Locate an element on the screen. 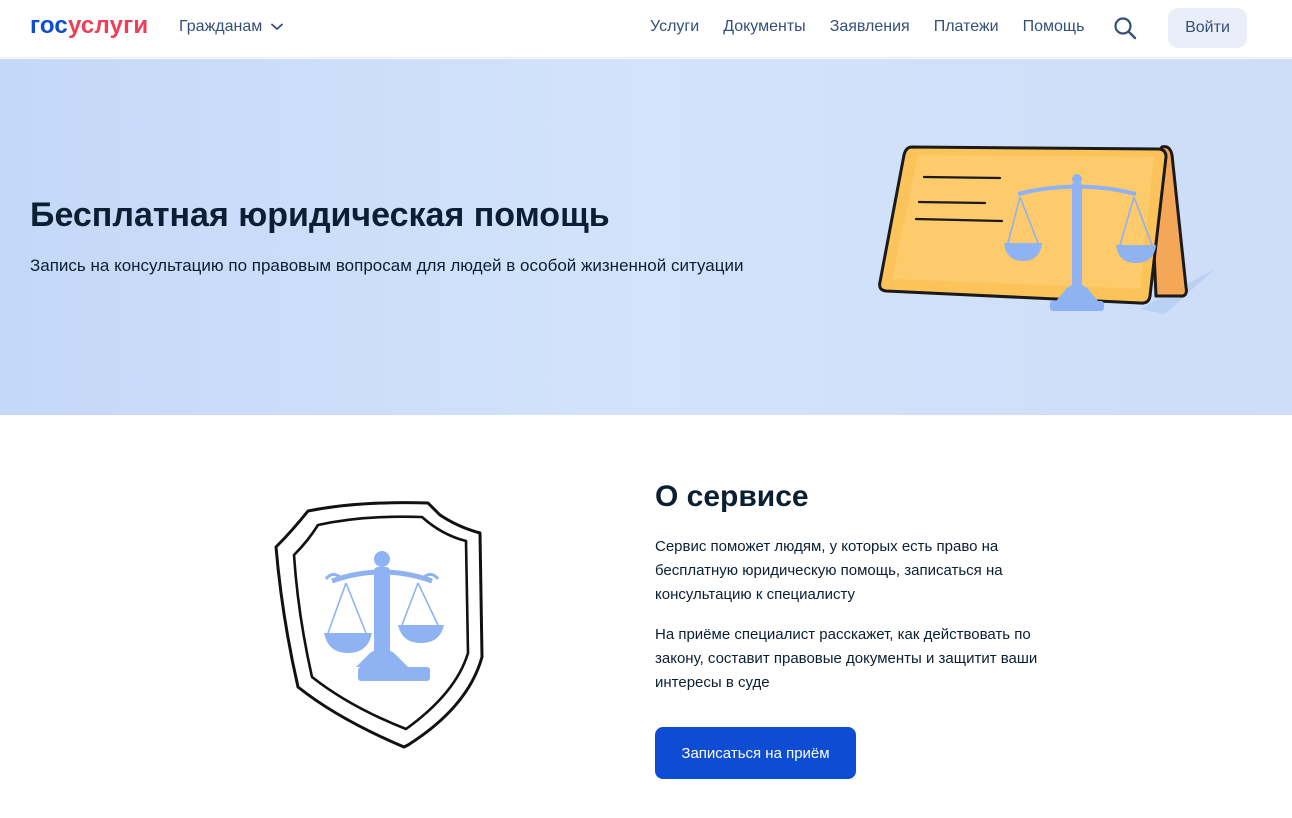 The width and height of the screenshot is (1292, 818). nav-documents: Документы is located at coordinates (764, 27).